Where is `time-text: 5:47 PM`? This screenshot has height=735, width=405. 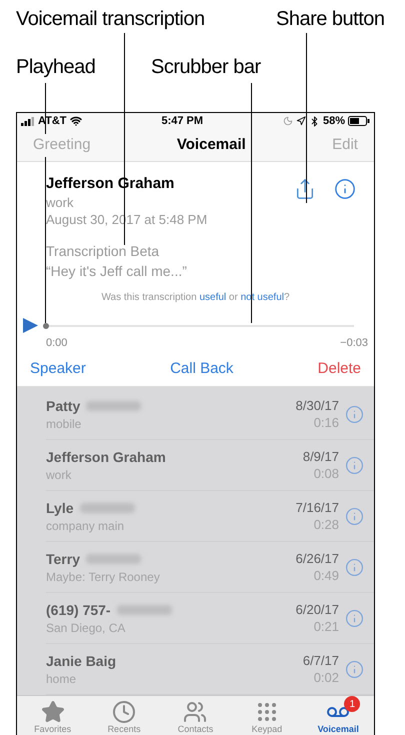 time-text: 5:47 PM is located at coordinates (182, 122).